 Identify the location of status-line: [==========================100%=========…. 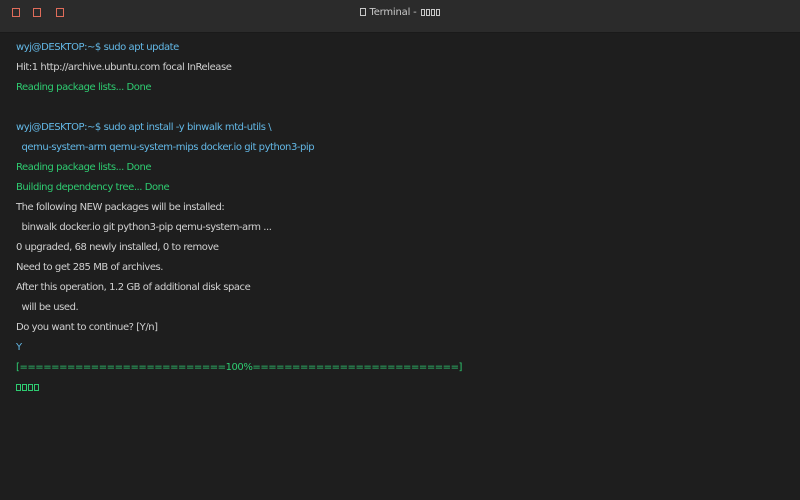
(239, 367).